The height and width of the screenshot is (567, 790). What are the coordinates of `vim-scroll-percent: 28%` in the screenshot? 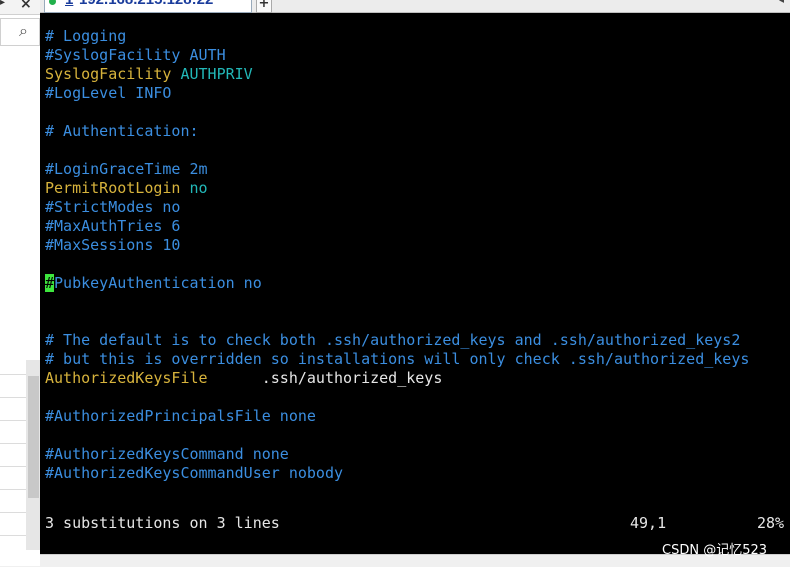 It's located at (771, 523).